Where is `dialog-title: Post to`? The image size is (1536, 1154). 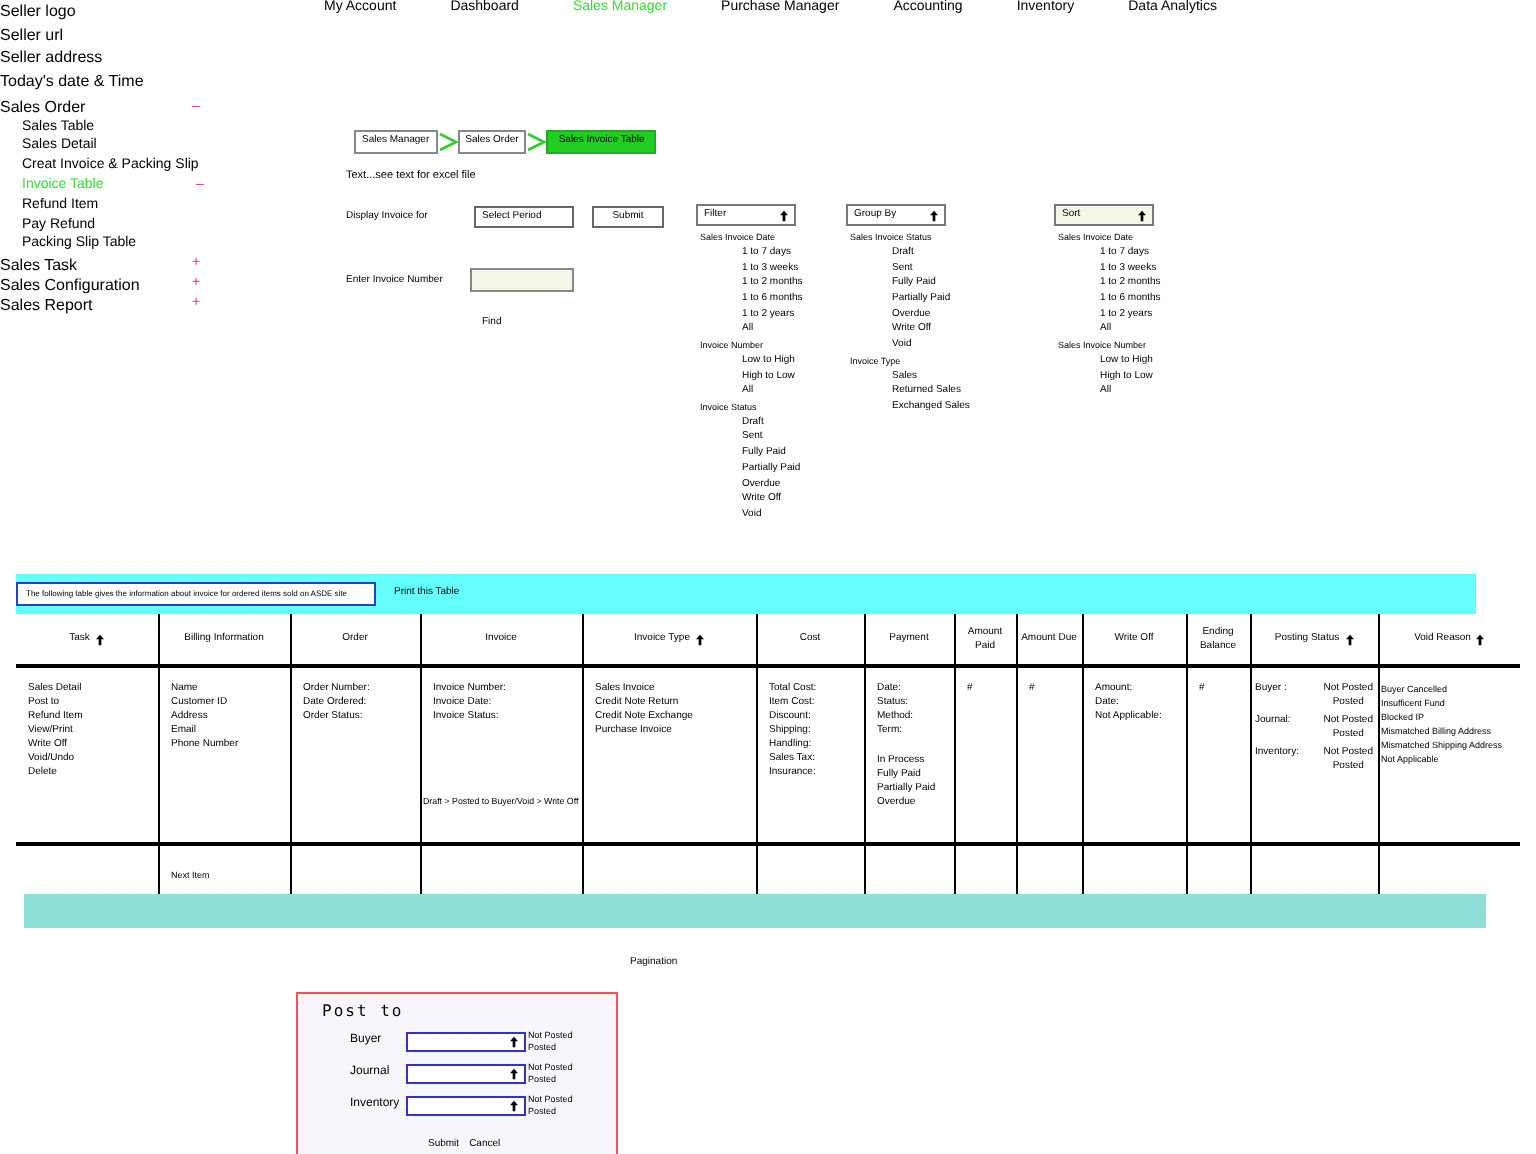 dialog-title: Post to is located at coordinates (364, 1011).